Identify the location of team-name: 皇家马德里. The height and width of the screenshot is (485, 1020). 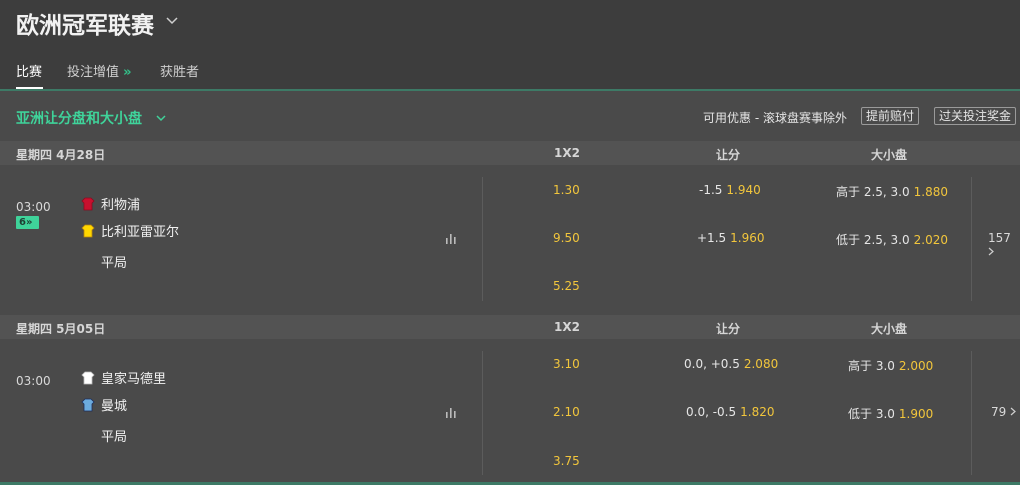
(134, 379).